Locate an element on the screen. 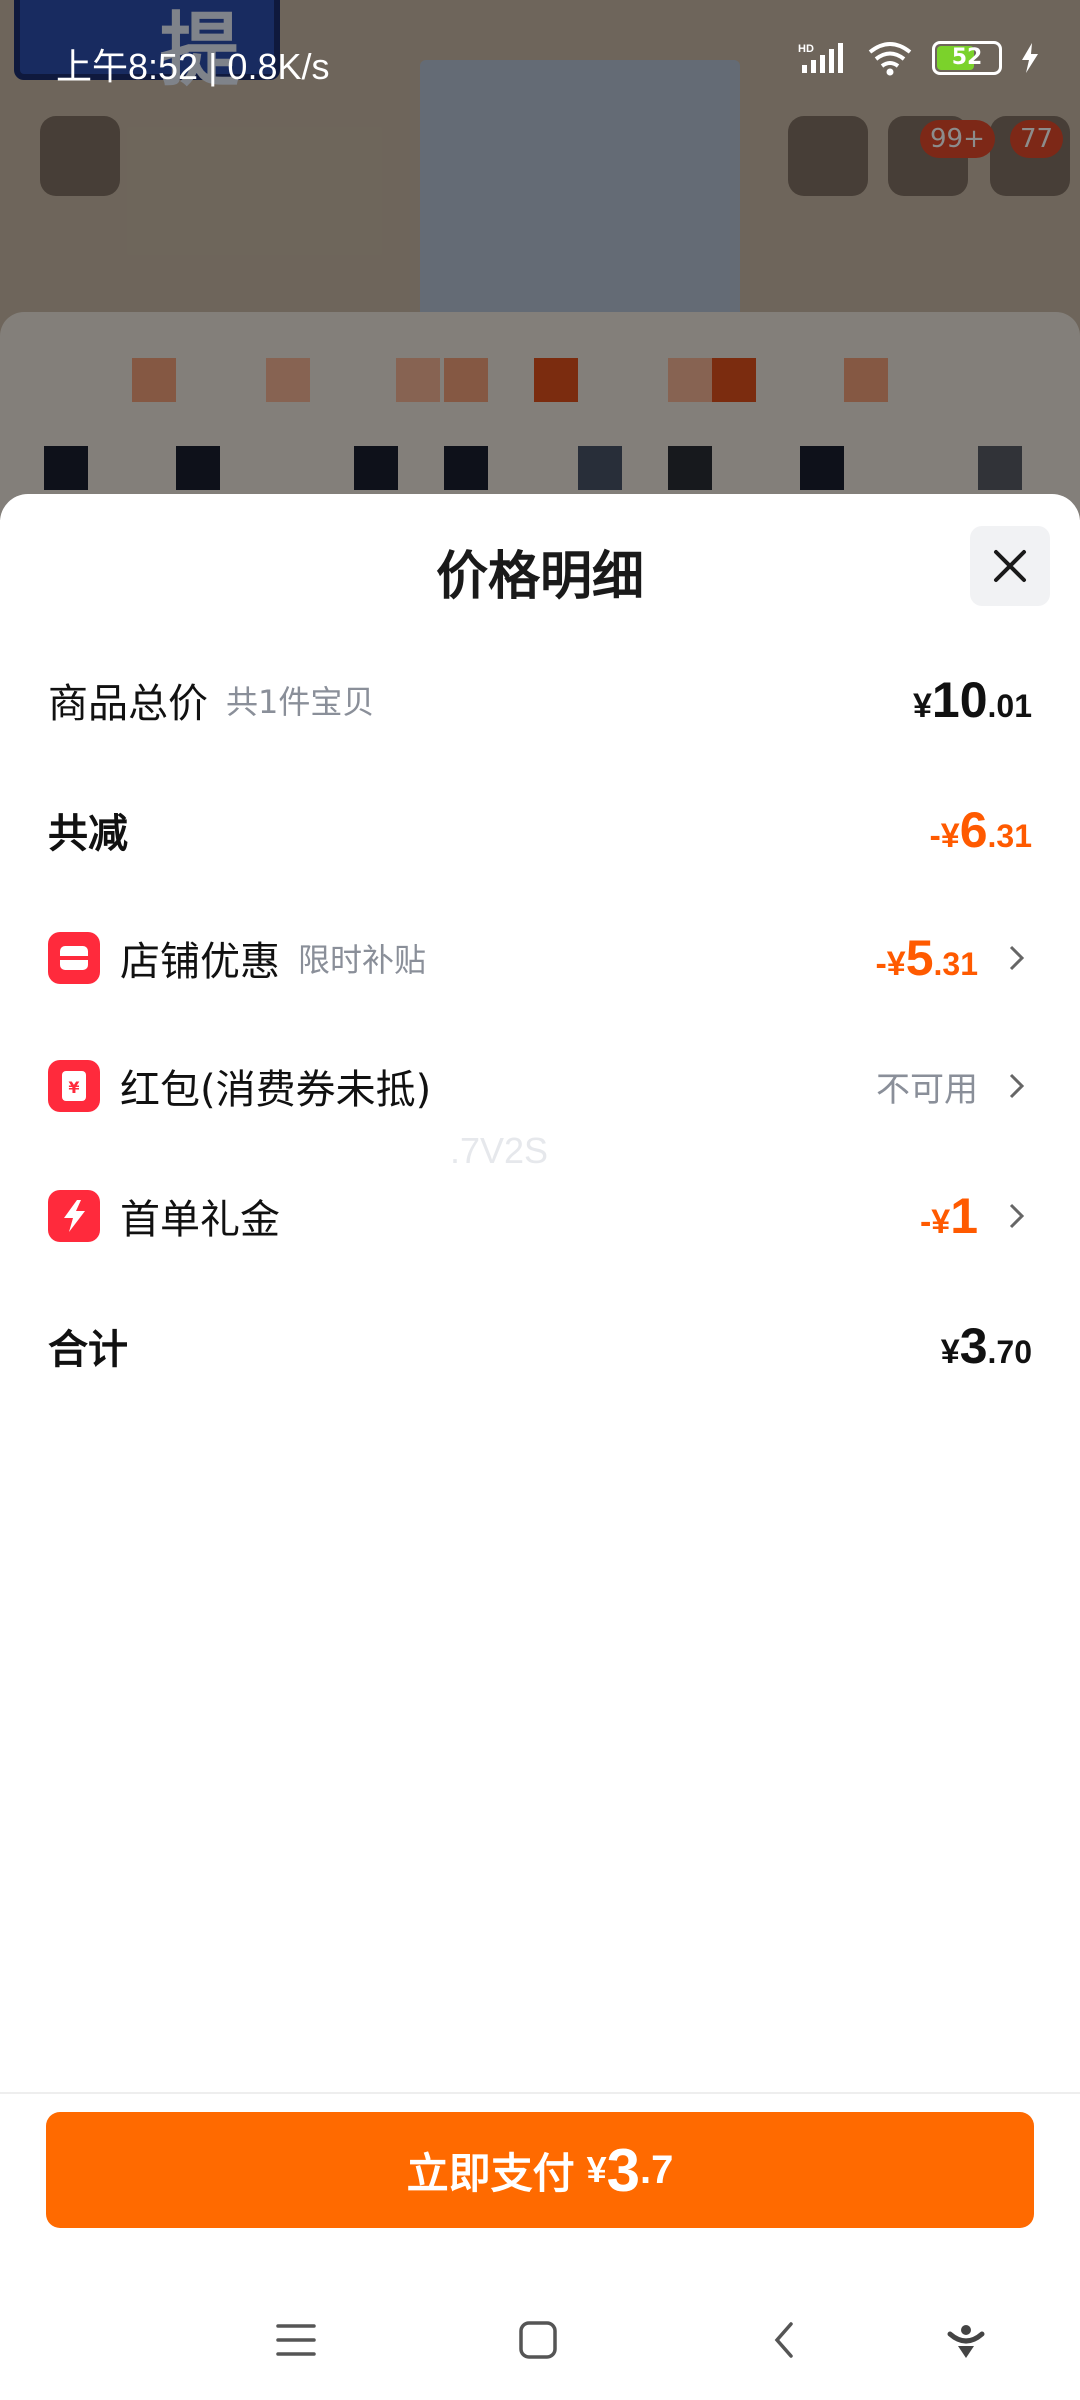 This screenshot has width=1080, height=2400. status-icons: HD 52 is located at coordinates (919, 58).